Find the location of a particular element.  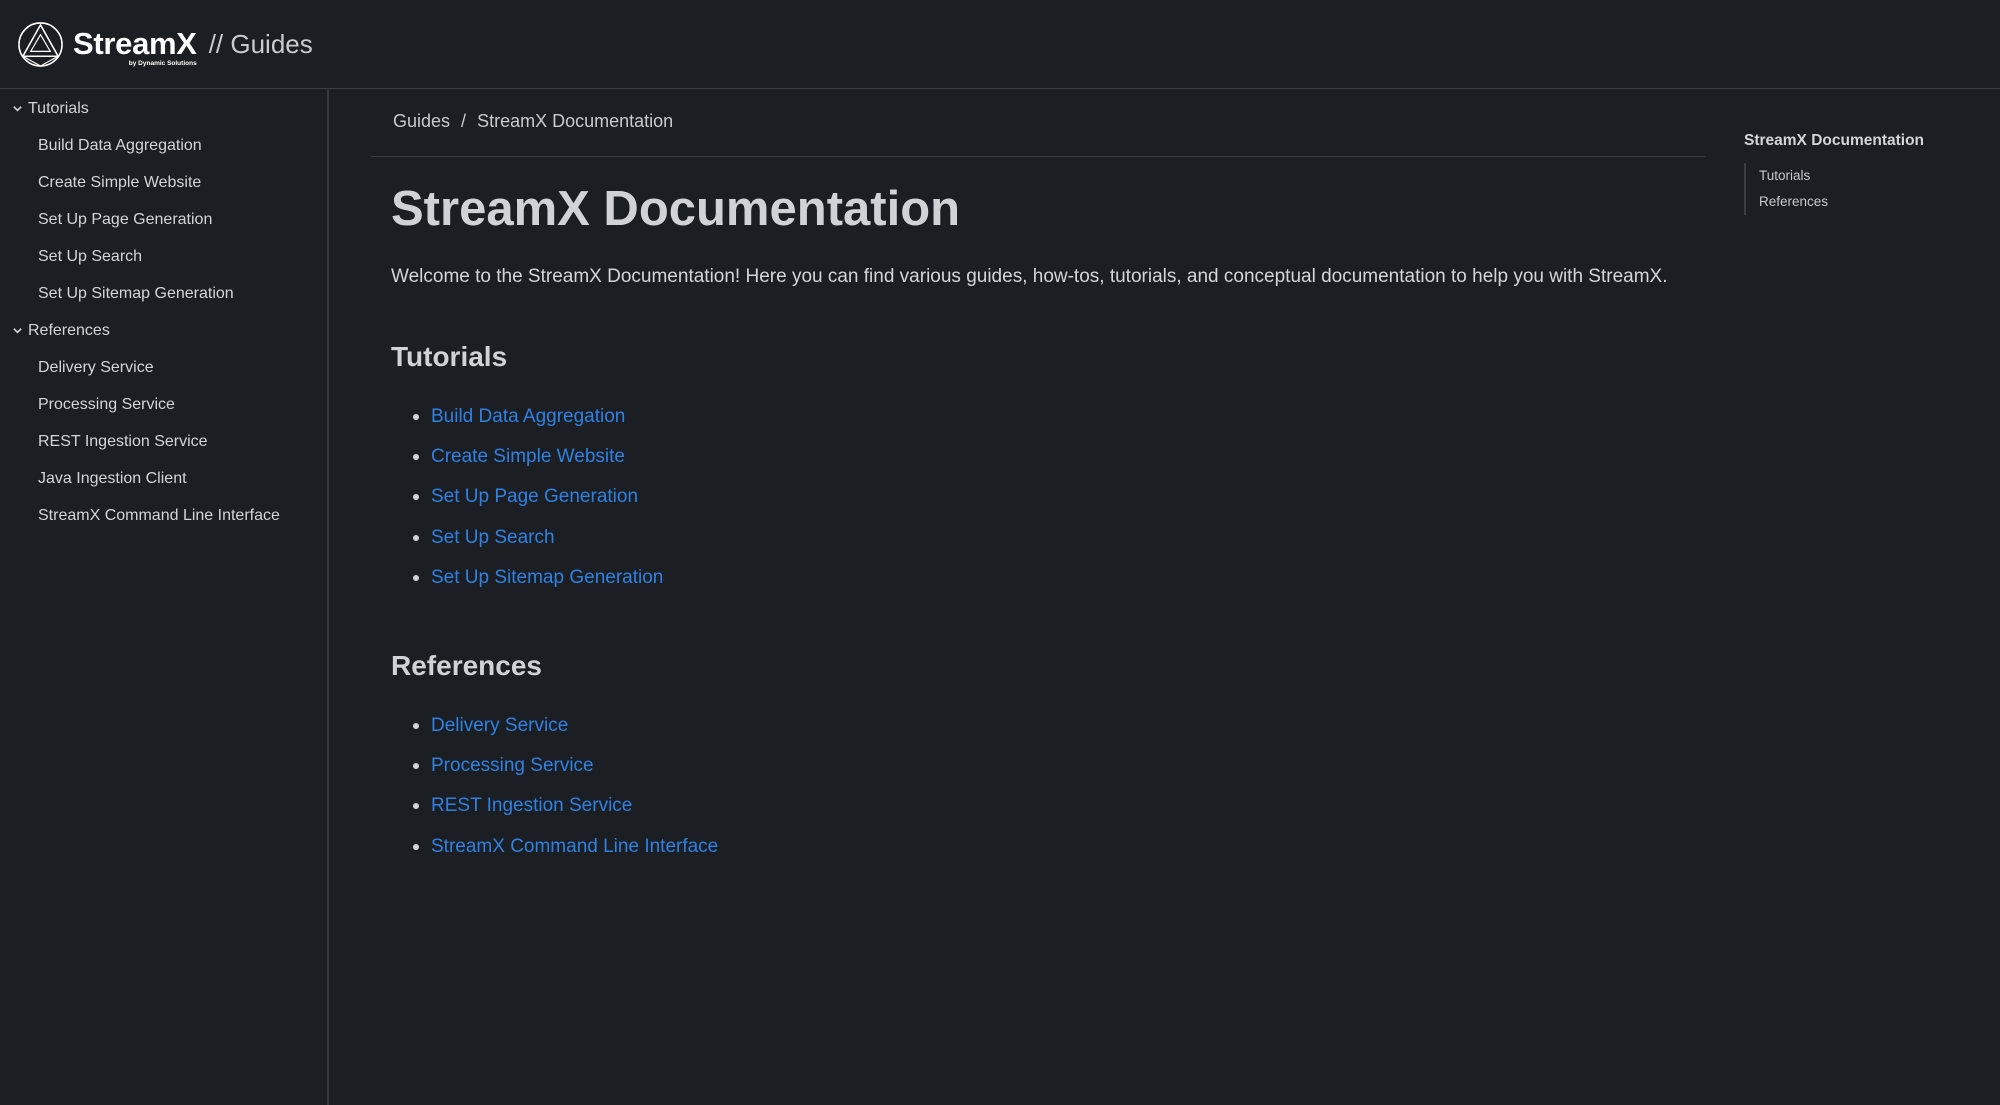

section-title-references: References is located at coordinates (466, 665).